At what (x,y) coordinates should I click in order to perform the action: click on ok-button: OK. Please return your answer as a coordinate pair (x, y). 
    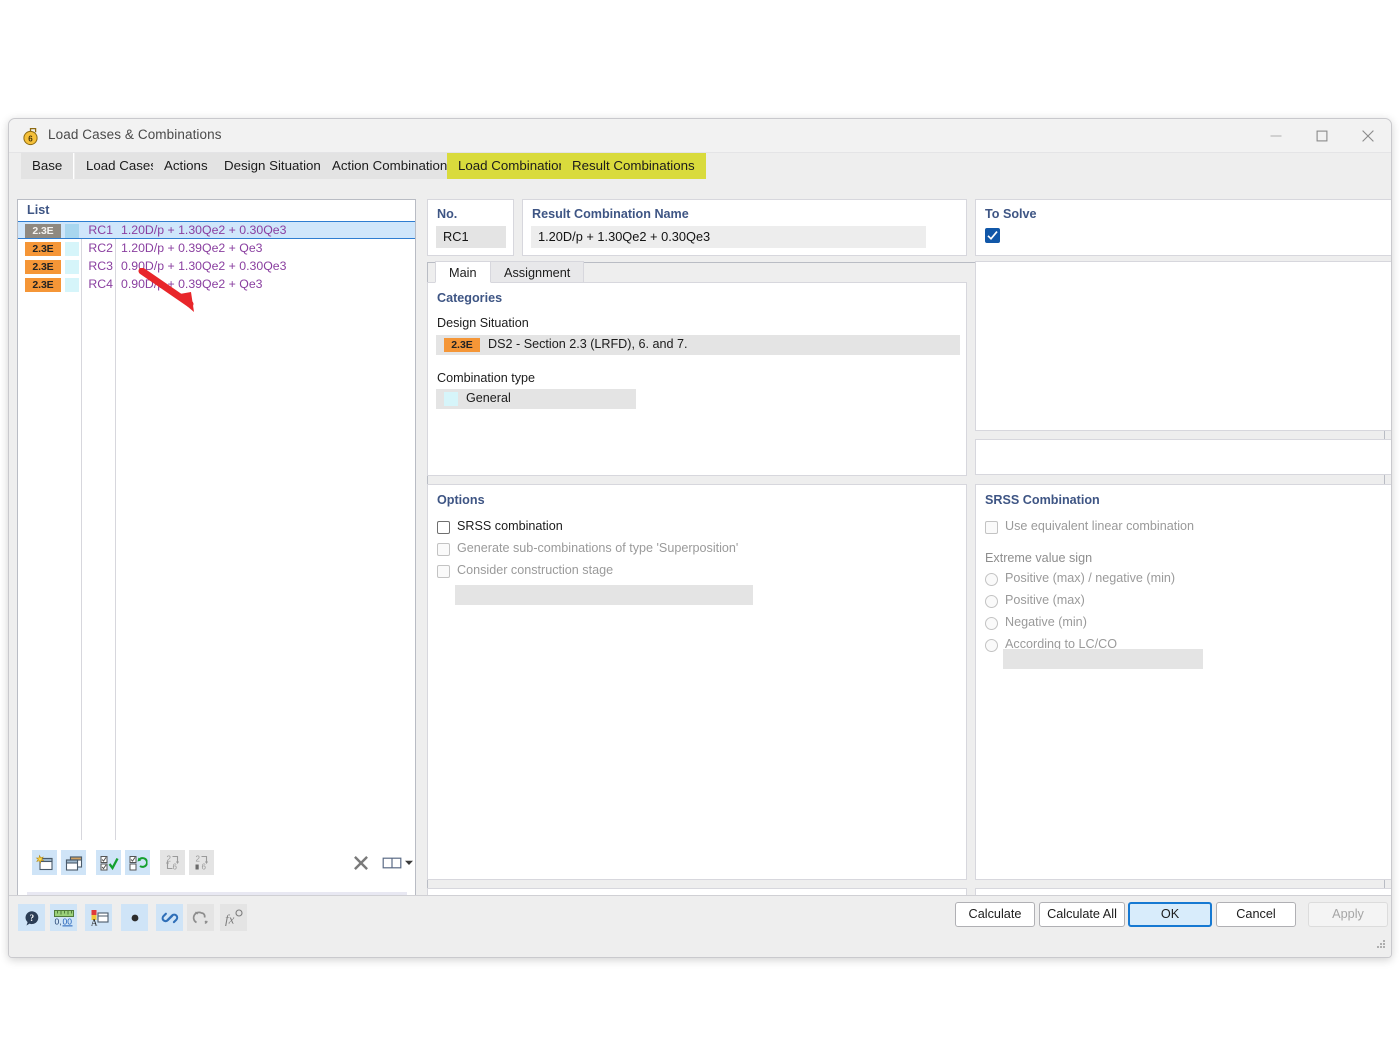
    Looking at the image, I should click on (1170, 914).